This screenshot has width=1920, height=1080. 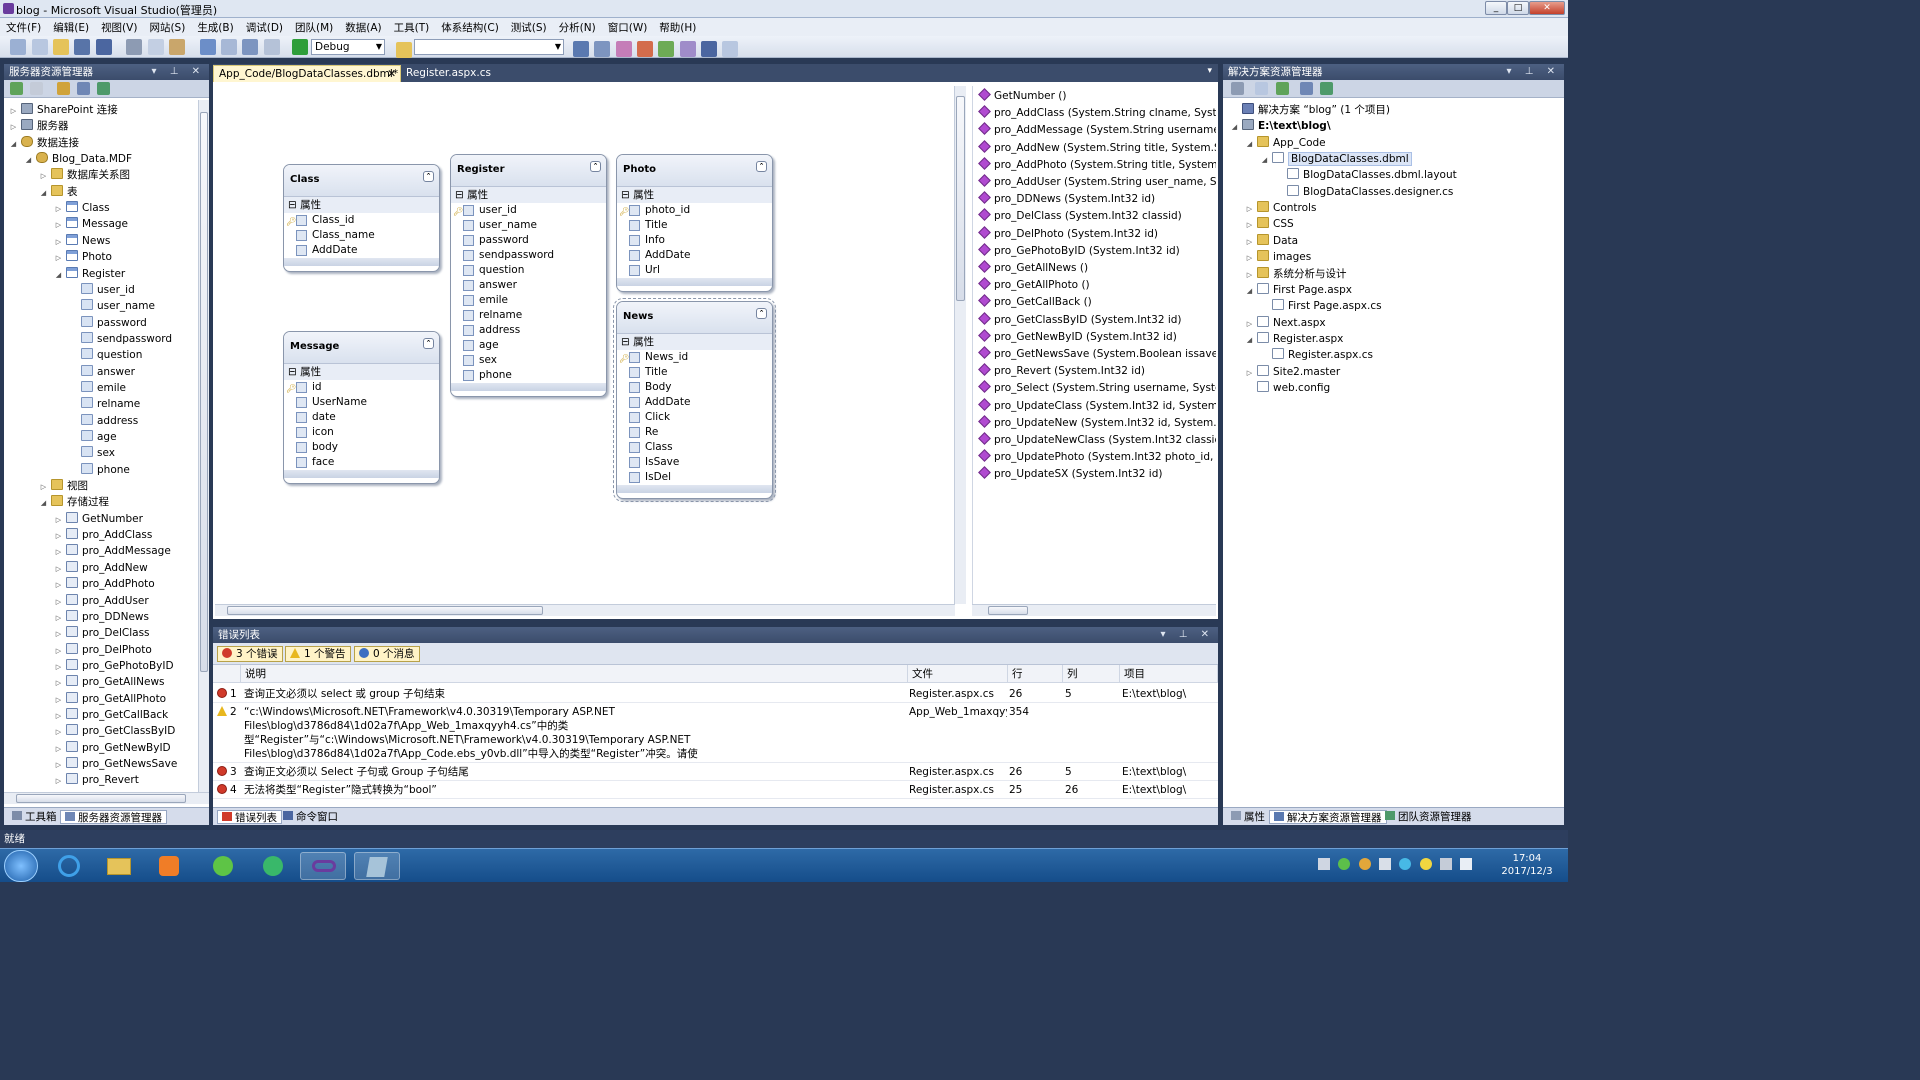 I want to click on entity-field: UserName, so click(x=361, y=402).